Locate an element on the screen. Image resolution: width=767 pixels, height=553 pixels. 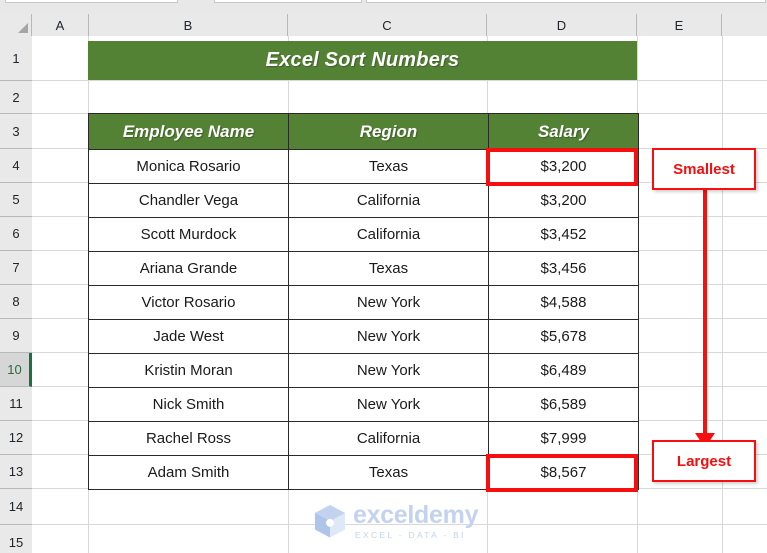
exceldemy-cube-logo-icon is located at coordinates (330, 521).